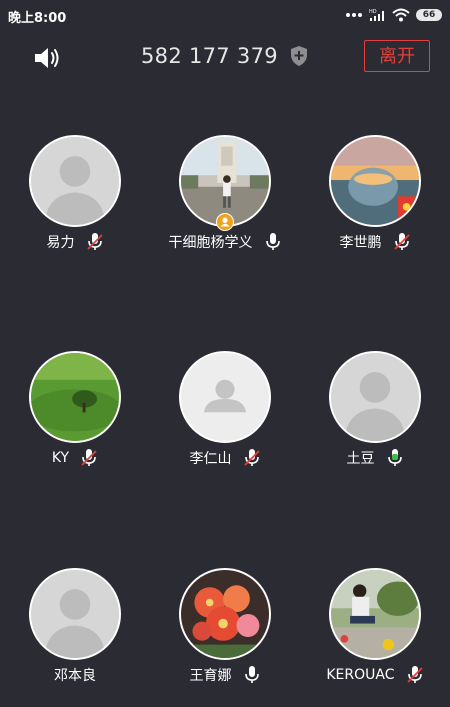  I want to click on participant-tile: KY, so click(75, 416).